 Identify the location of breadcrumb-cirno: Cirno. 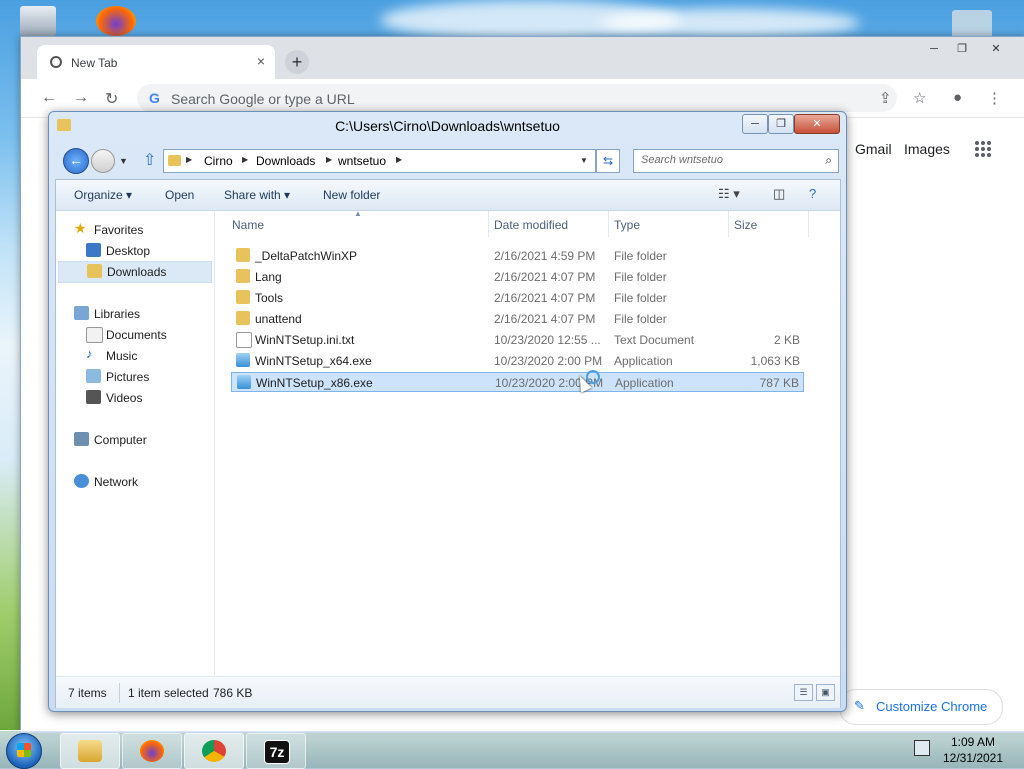
(218, 161).